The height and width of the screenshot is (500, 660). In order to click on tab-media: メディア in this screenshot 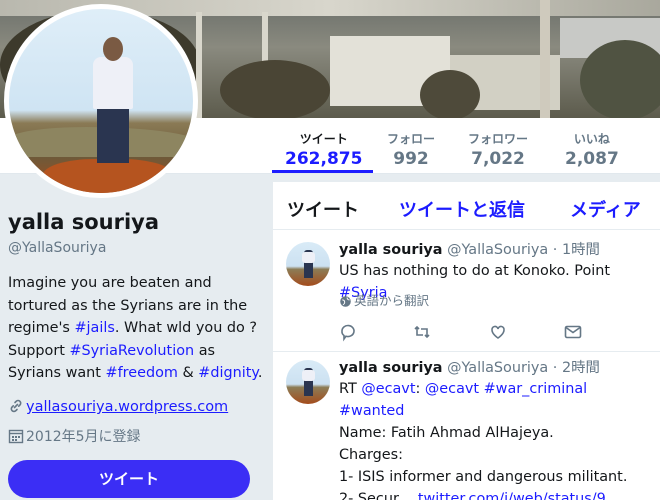, I will do `click(605, 209)`.